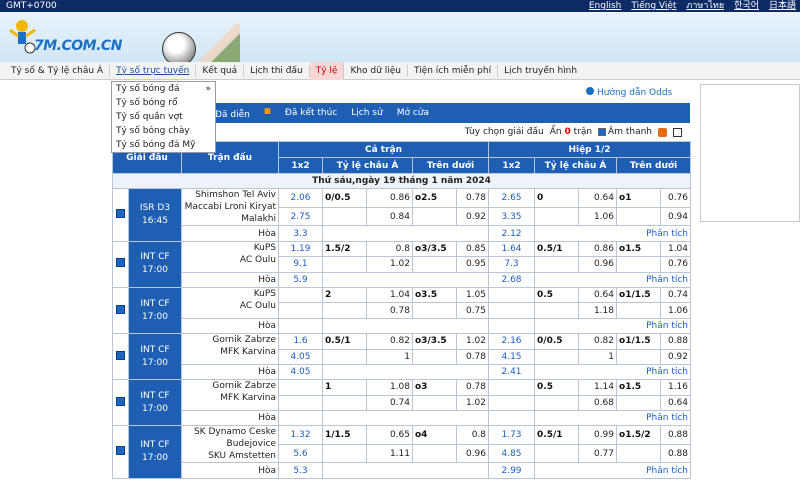 The width and height of the screenshot is (800, 500). Describe the element at coordinates (629, 92) in the screenshot. I see `odds-guide-link: Hướng dẫn Odds` at that location.